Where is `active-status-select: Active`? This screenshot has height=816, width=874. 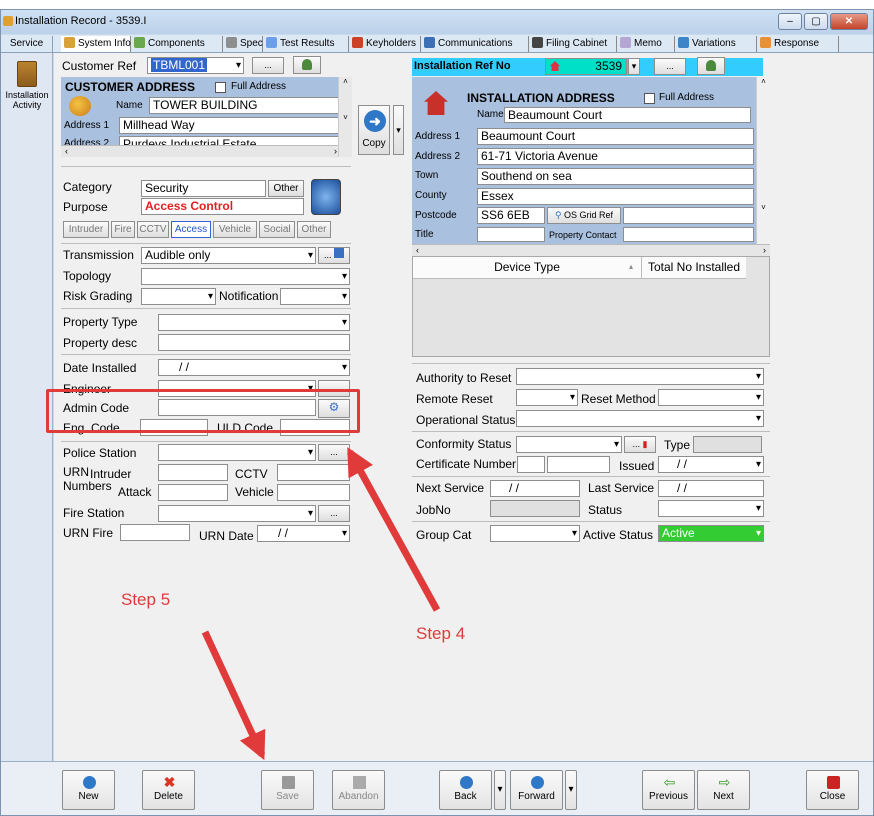
active-status-select: Active is located at coordinates (711, 533).